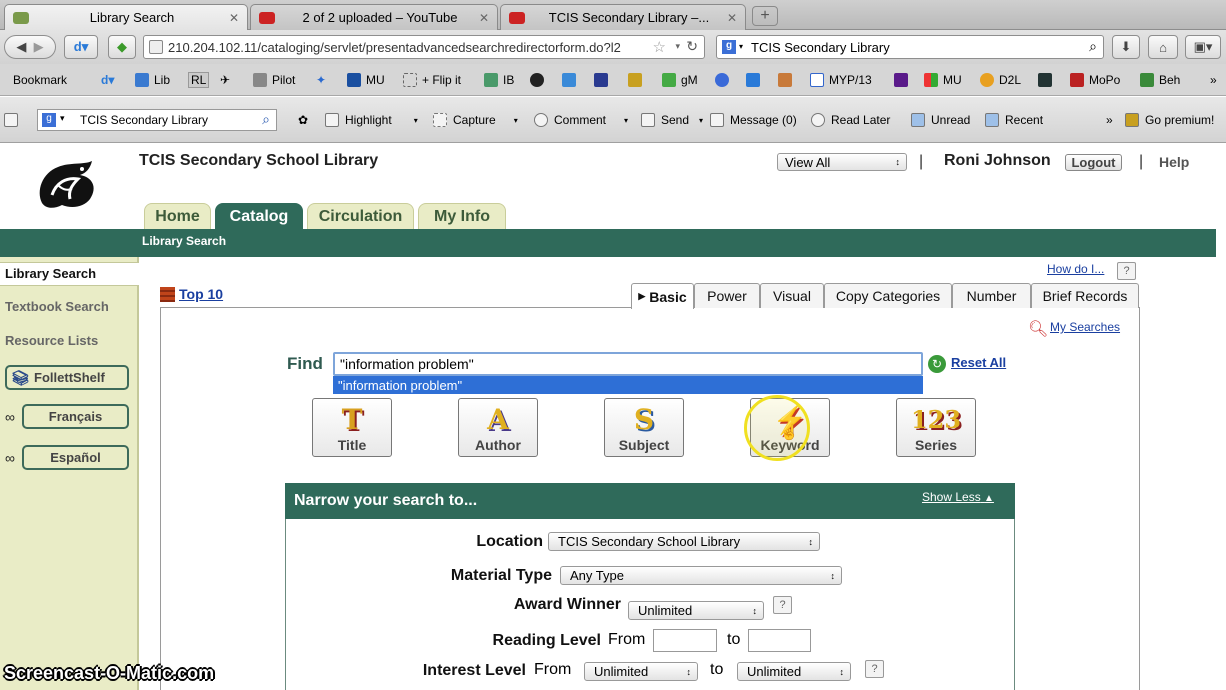 The image size is (1226, 690). What do you see at coordinates (21, 47) in the screenshot?
I see `back-arrow-icon: ◀` at bounding box center [21, 47].